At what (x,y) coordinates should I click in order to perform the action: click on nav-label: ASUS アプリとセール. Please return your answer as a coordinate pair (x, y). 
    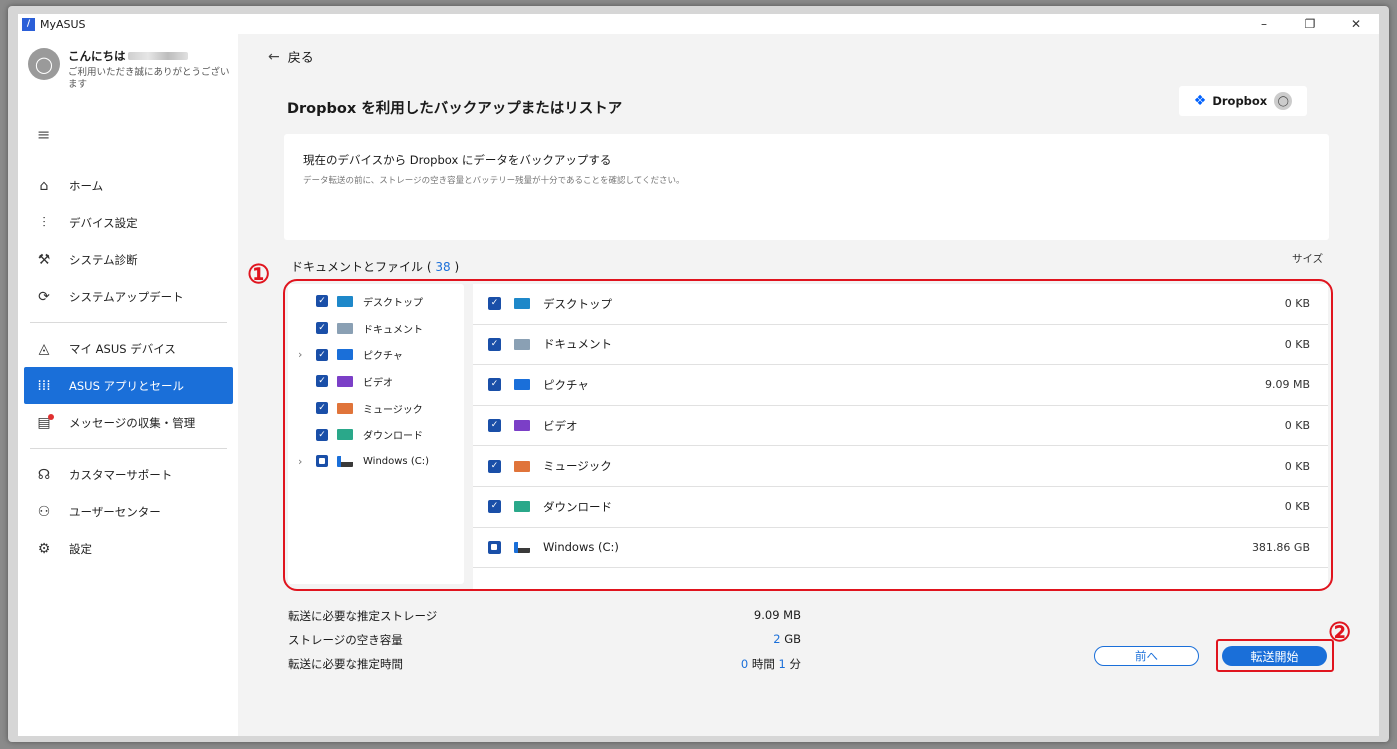
    Looking at the image, I should click on (127, 385).